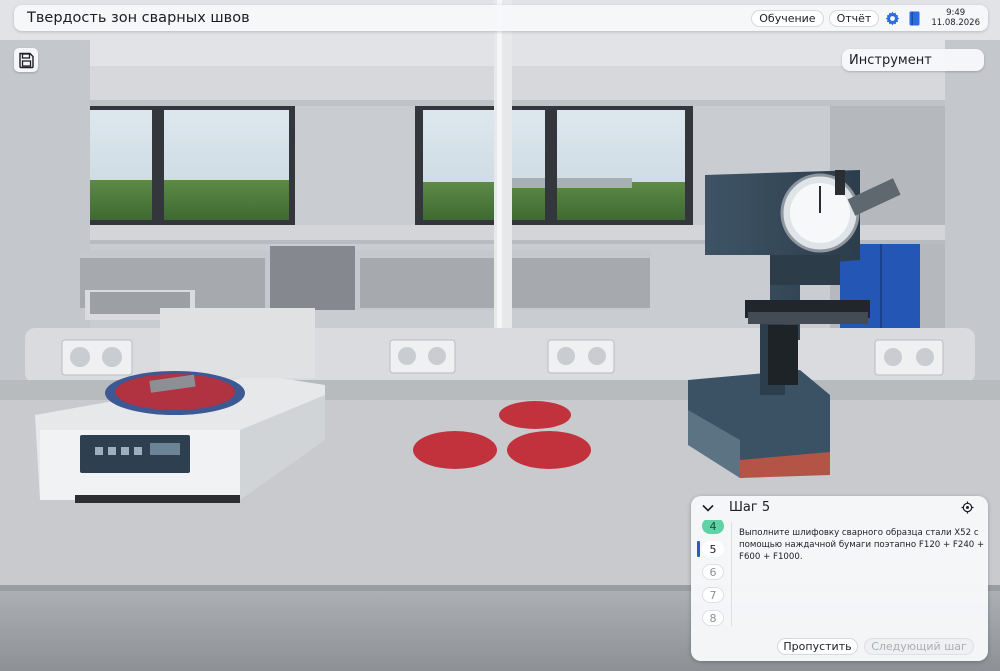  What do you see at coordinates (731, 574) in the screenshot?
I see `step-divider` at bounding box center [731, 574].